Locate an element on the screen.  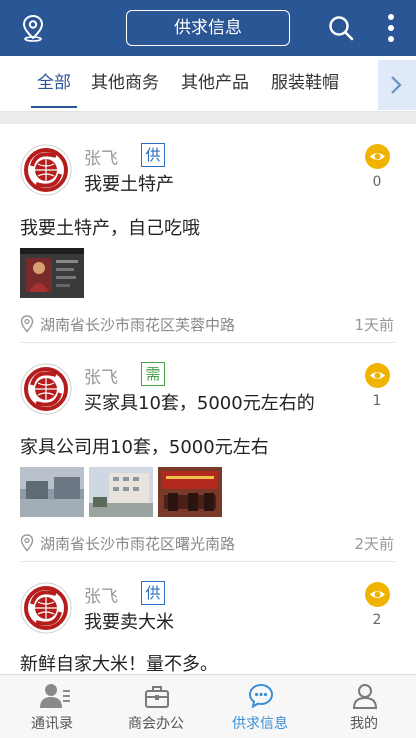
nav-label: 通讯录 is located at coordinates (52, 724).